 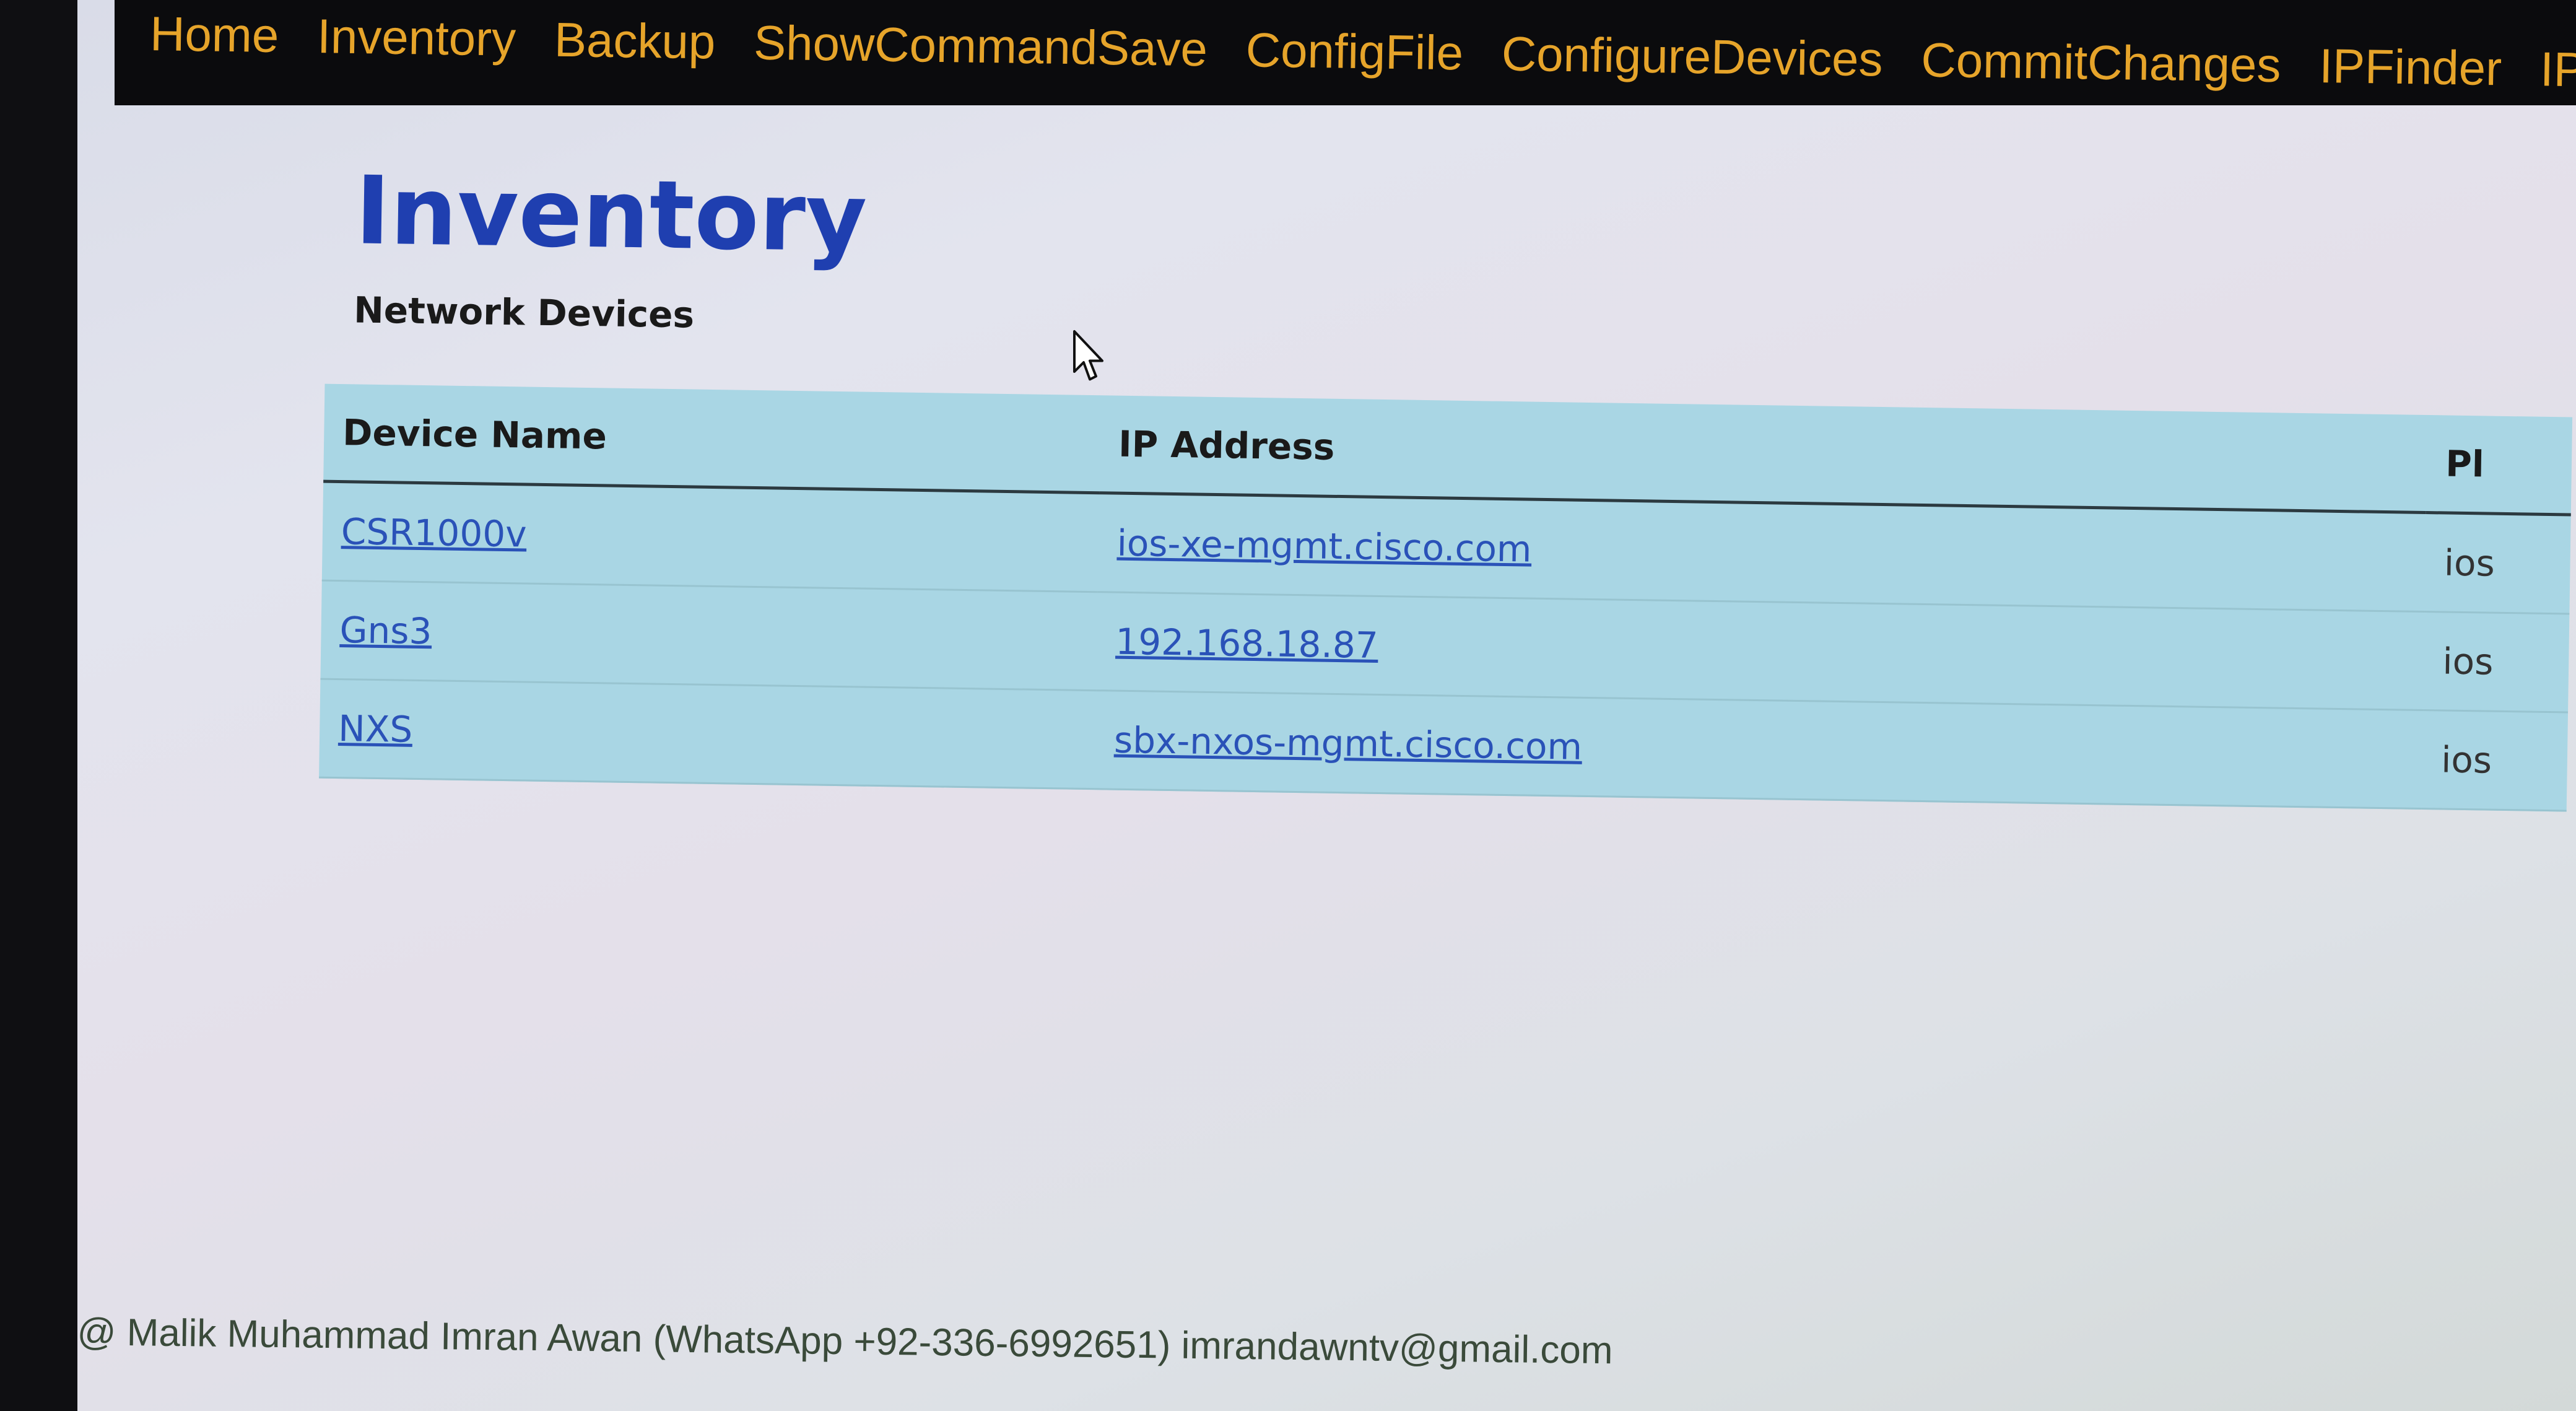 I want to click on device-name-link: Gns3, so click(x=385, y=631).